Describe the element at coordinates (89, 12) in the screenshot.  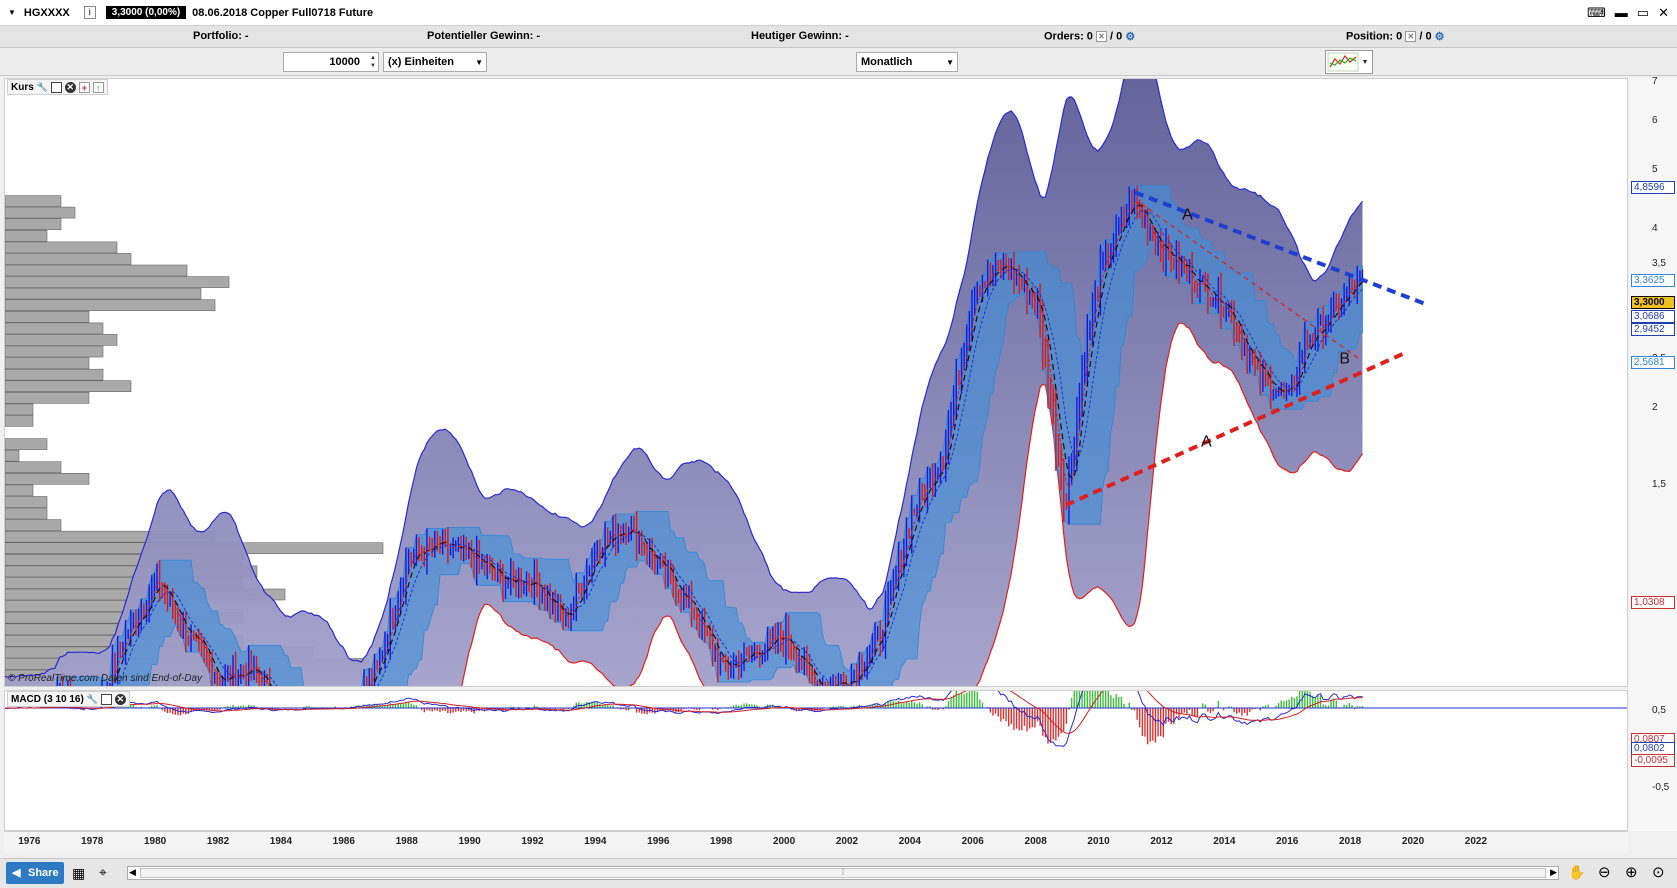
I see `info-icon: i` at that location.